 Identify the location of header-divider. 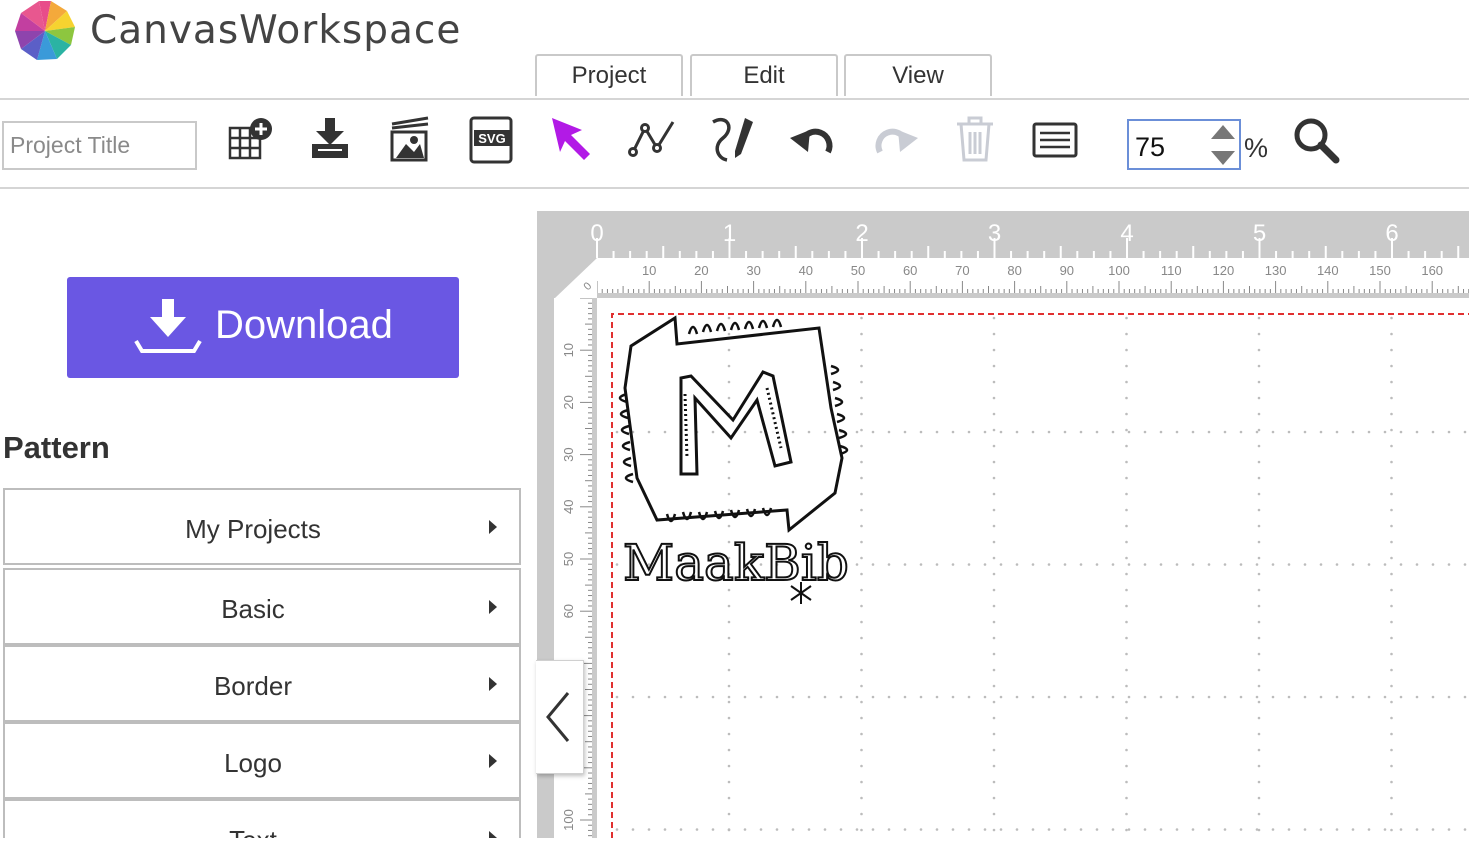
(734, 99).